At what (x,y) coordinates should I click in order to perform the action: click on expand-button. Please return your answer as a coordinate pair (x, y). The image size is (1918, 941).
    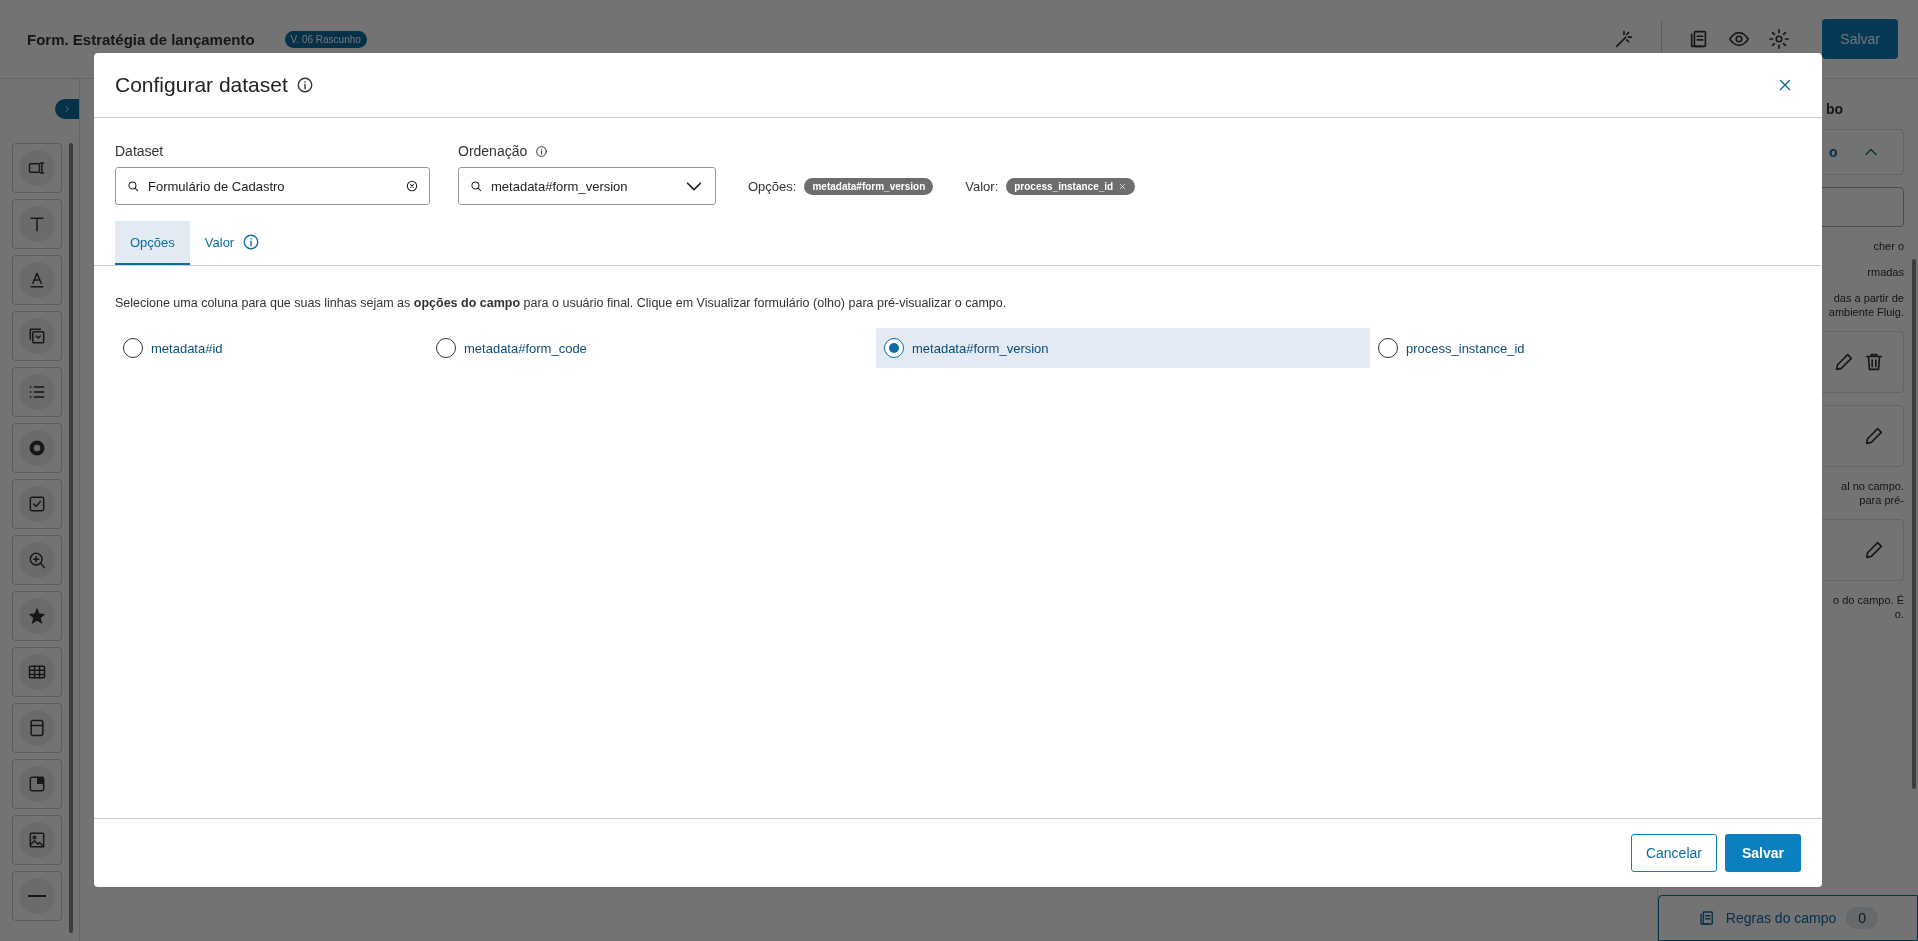
    Looking at the image, I should click on (67, 109).